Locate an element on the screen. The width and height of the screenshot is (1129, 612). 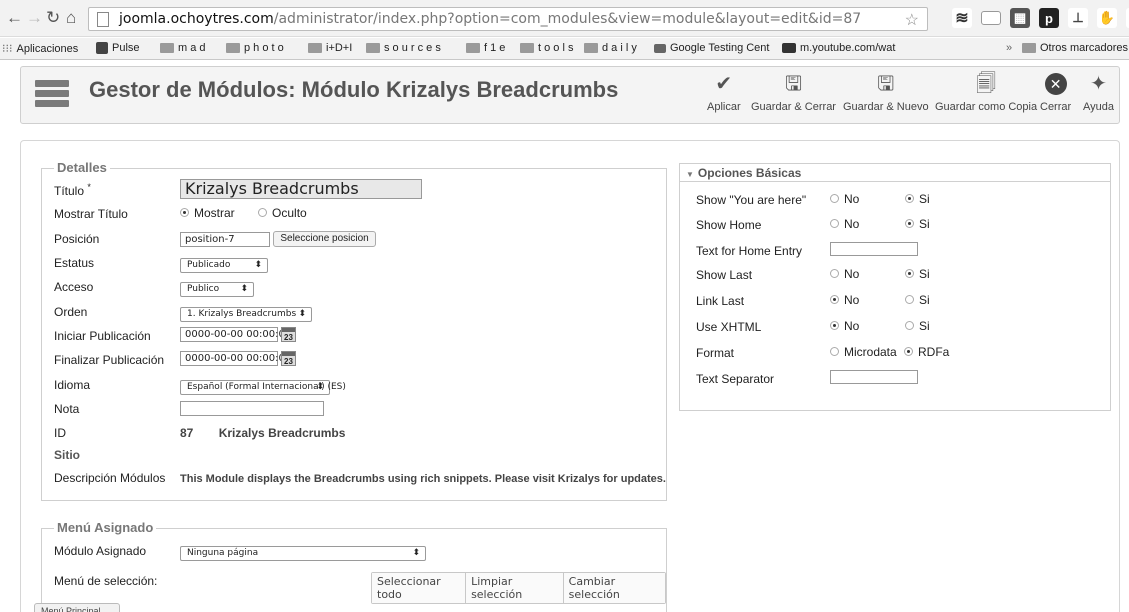
save-new-icon: 🖫 is located at coordinates (886, 84).